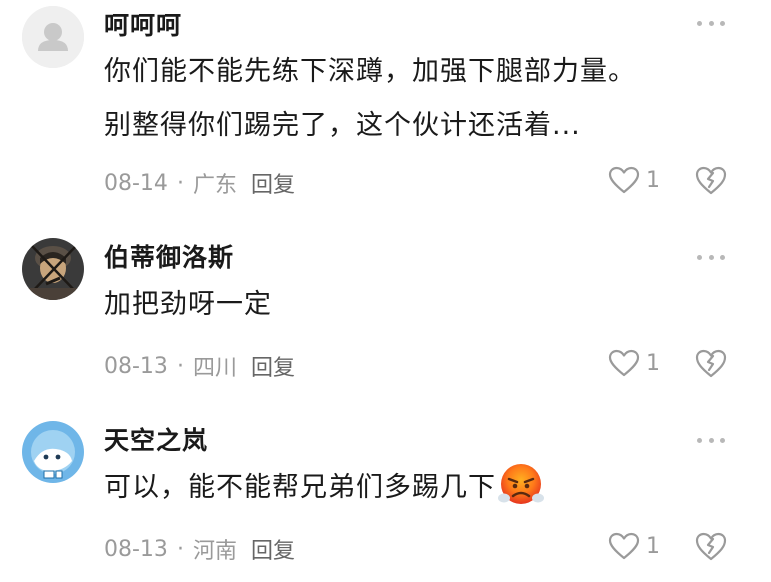 Image resolution: width=771 pixels, height=582 pixels. What do you see at coordinates (214, 368) in the screenshot?
I see `comment-location: 四川` at bounding box center [214, 368].